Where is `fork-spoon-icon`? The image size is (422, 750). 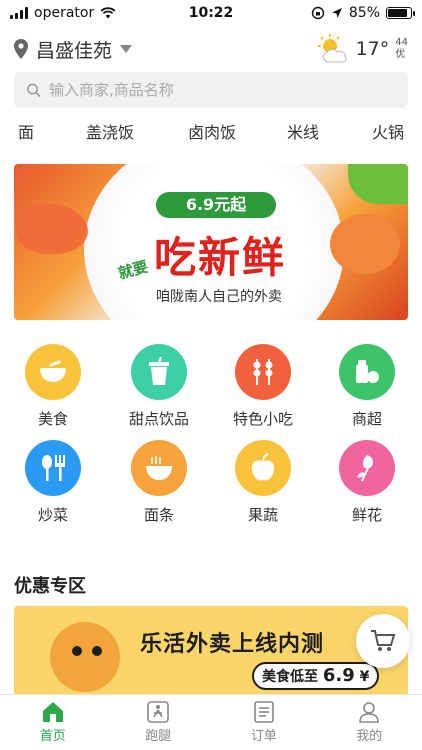
fork-spoon-icon is located at coordinates (53, 468).